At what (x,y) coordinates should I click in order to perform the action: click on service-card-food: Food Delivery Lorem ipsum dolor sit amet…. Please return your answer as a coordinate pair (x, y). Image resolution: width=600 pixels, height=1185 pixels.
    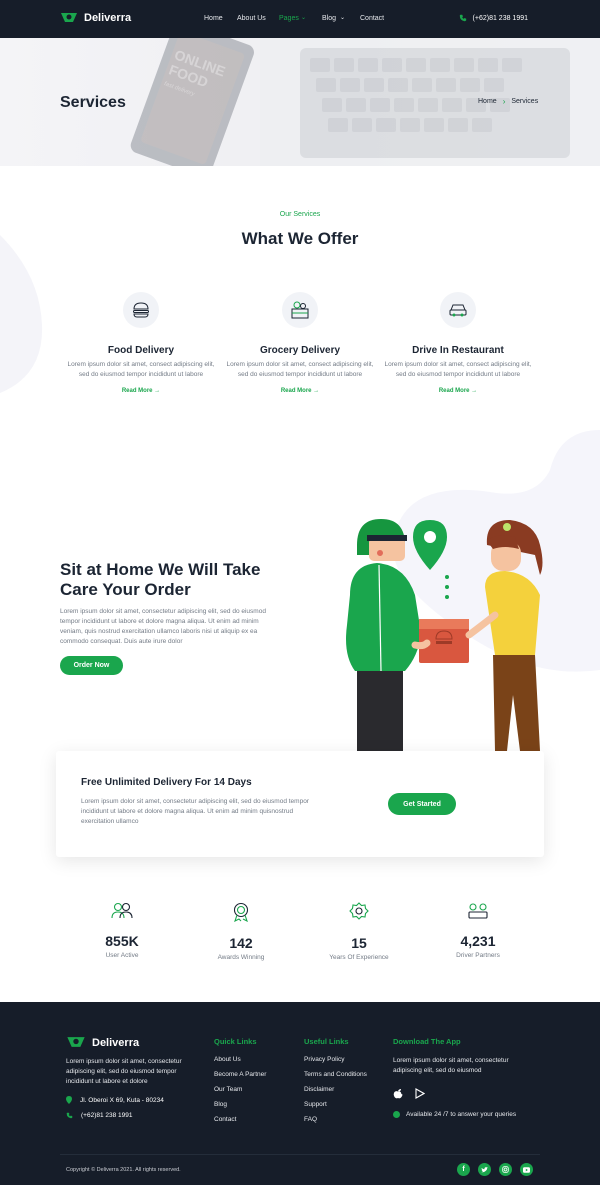
    Looking at the image, I should click on (141, 343).